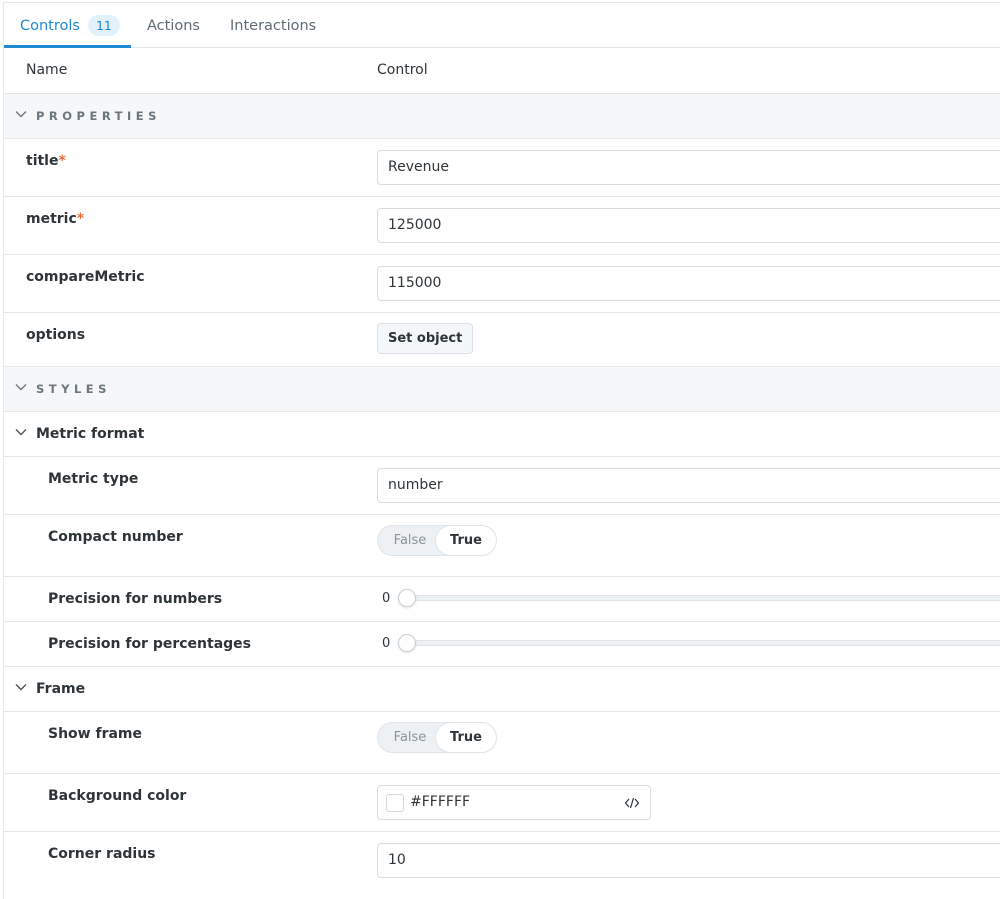  Describe the element at coordinates (502, 546) in the screenshot. I see `control-row-compact-number: Compact number False True` at that location.